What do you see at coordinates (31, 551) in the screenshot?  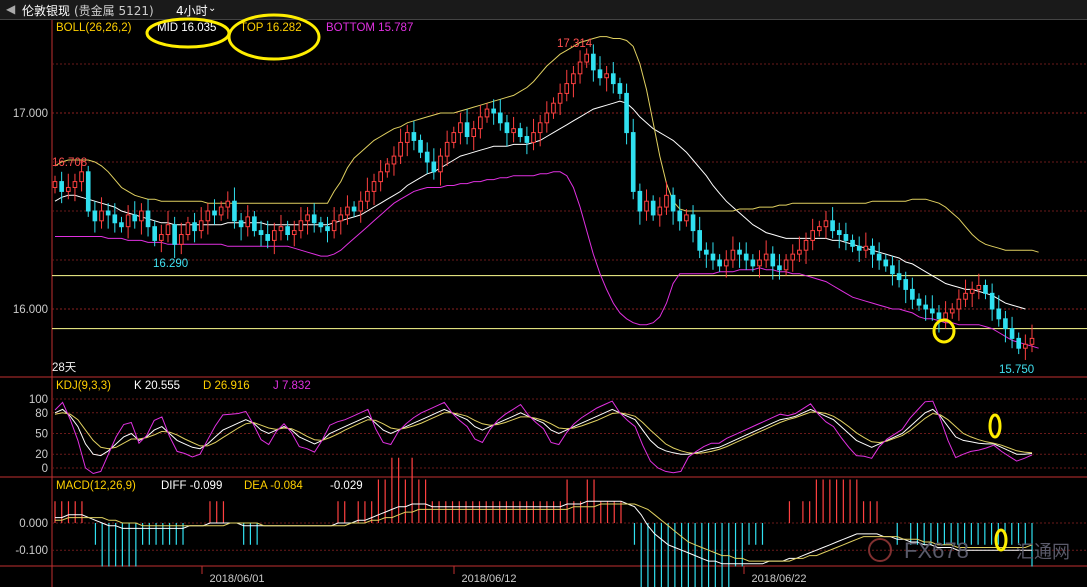 I see `macd-y-tick: -0.100` at bounding box center [31, 551].